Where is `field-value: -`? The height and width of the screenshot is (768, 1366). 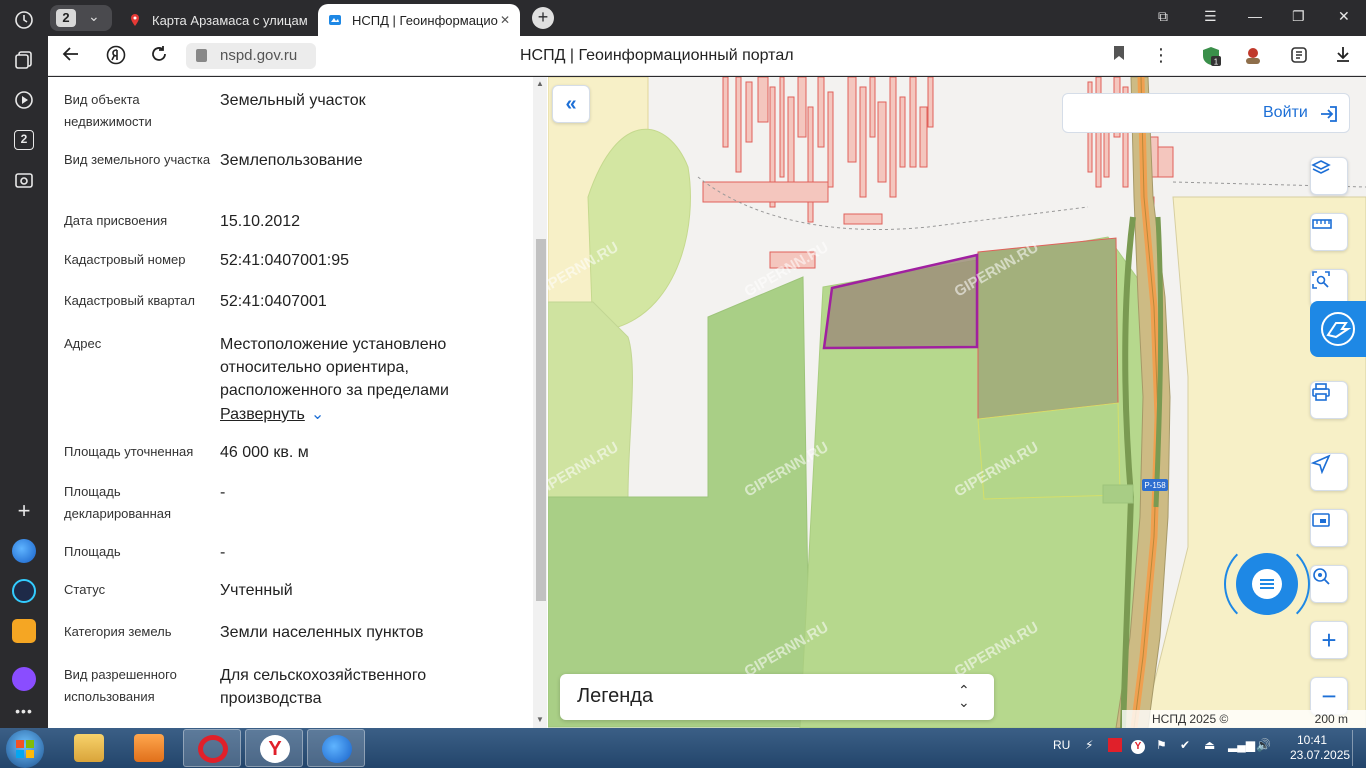 field-value: - is located at coordinates (223, 552).